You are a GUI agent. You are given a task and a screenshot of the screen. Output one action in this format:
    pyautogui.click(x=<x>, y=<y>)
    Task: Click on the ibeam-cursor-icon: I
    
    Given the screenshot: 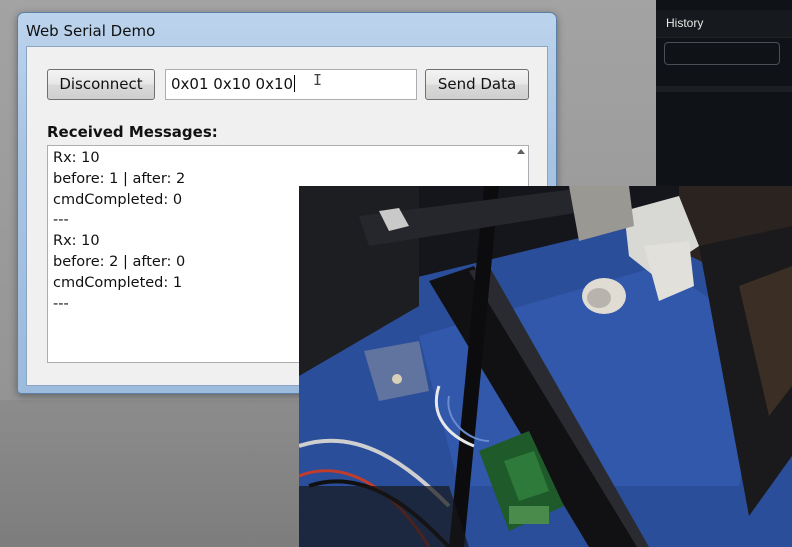 What is the action you would take?
    pyautogui.click(x=318, y=80)
    